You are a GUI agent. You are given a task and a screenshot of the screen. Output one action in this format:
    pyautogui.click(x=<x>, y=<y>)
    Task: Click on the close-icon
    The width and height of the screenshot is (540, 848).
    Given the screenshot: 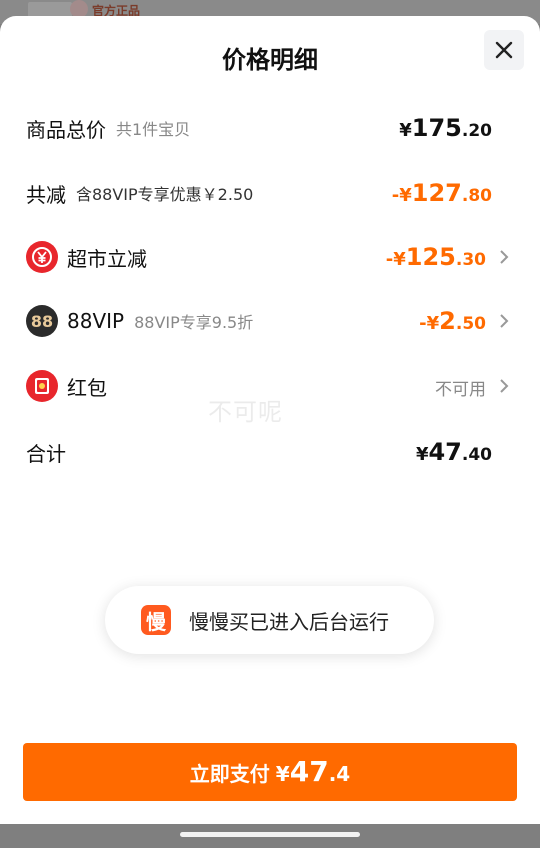 What is the action you would take?
    pyautogui.click(x=504, y=50)
    